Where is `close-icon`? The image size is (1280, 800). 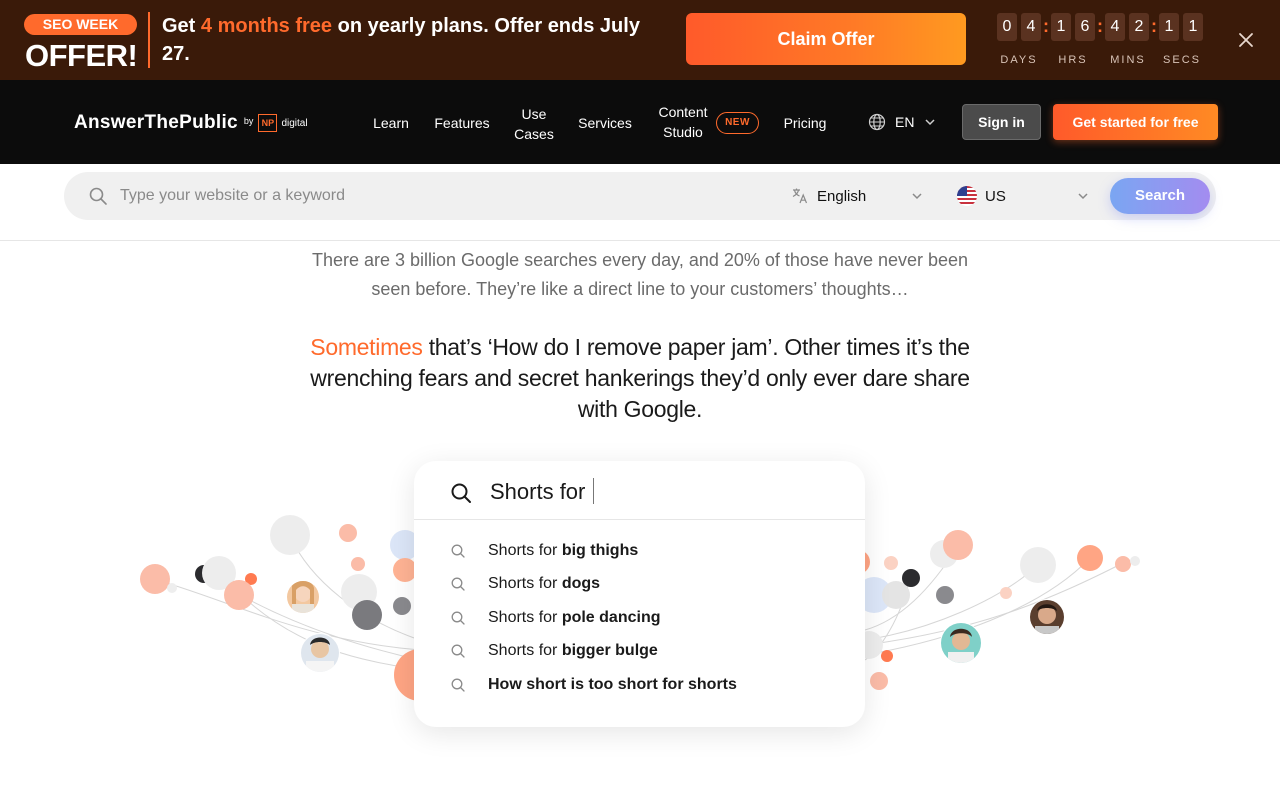 close-icon is located at coordinates (1246, 40).